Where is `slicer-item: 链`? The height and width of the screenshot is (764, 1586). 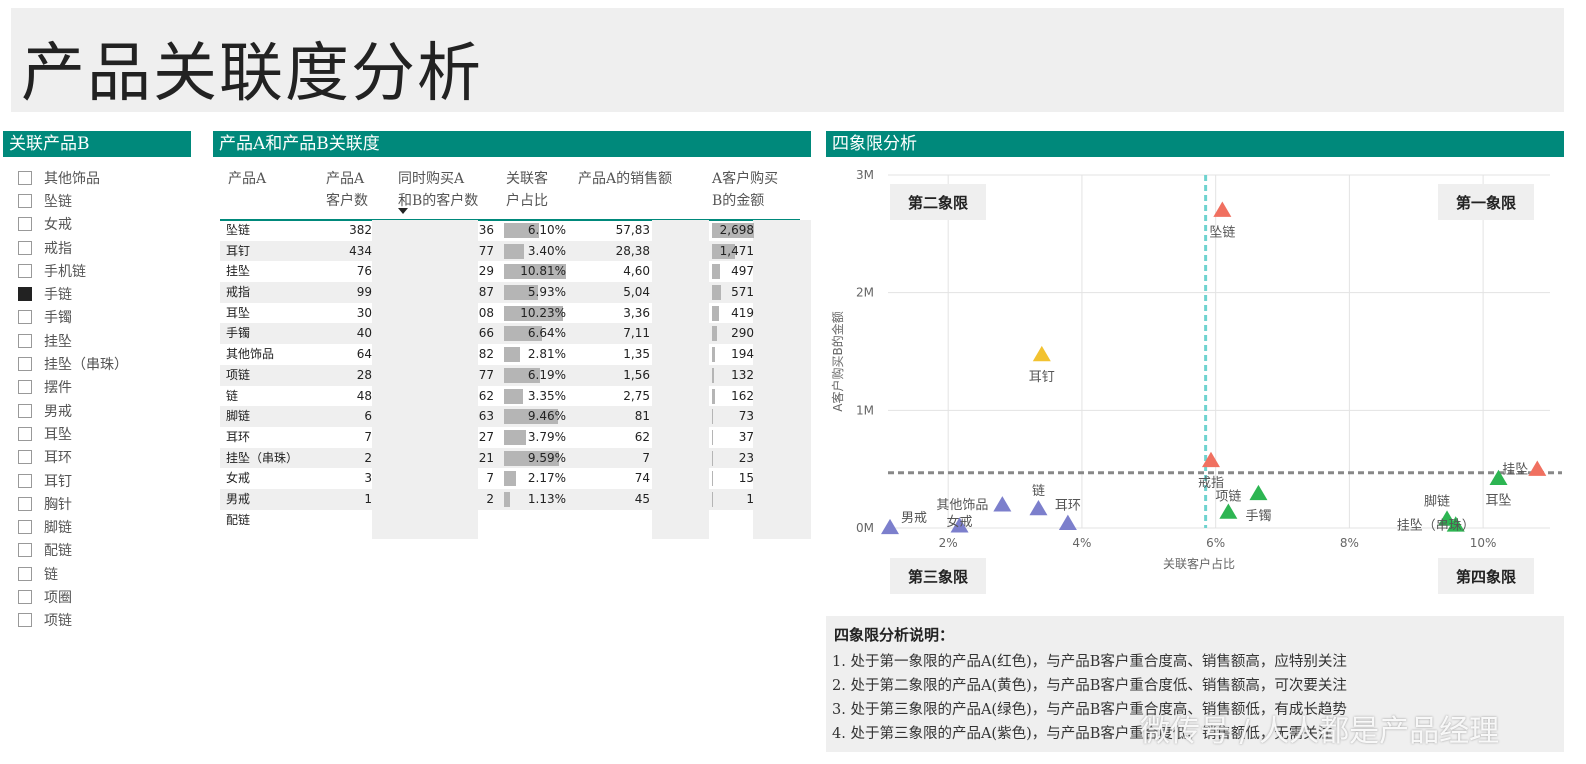
slicer-item: 链 is located at coordinates (108, 573).